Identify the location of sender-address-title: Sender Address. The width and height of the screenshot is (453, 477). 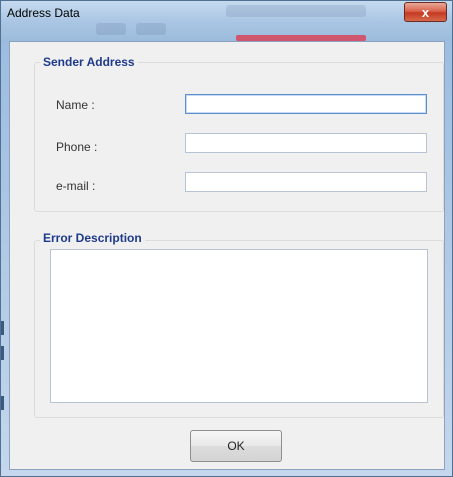
(89, 62).